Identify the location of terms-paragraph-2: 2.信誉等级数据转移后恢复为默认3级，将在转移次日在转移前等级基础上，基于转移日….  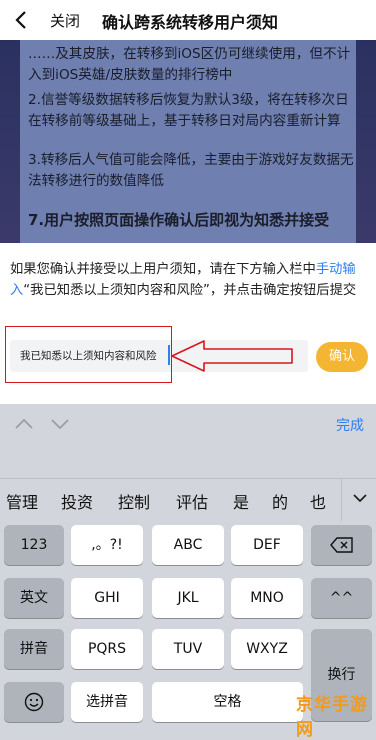
(188, 110).